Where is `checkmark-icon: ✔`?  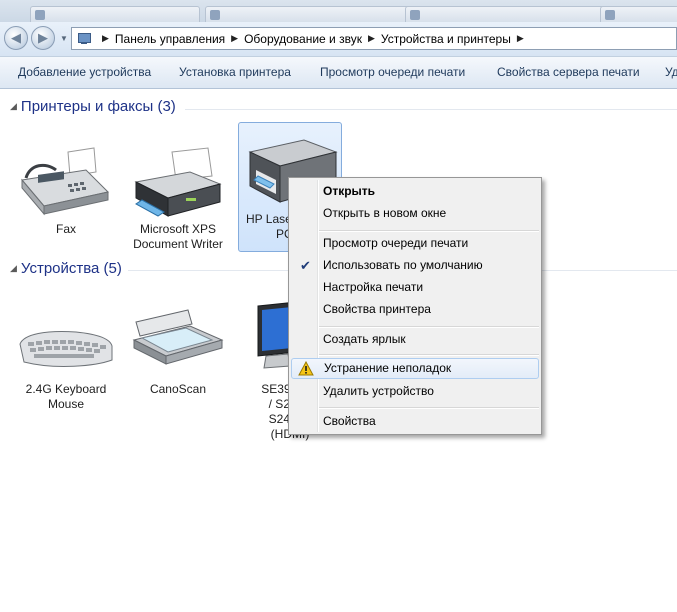 checkmark-icon: ✔ is located at coordinates (305, 265).